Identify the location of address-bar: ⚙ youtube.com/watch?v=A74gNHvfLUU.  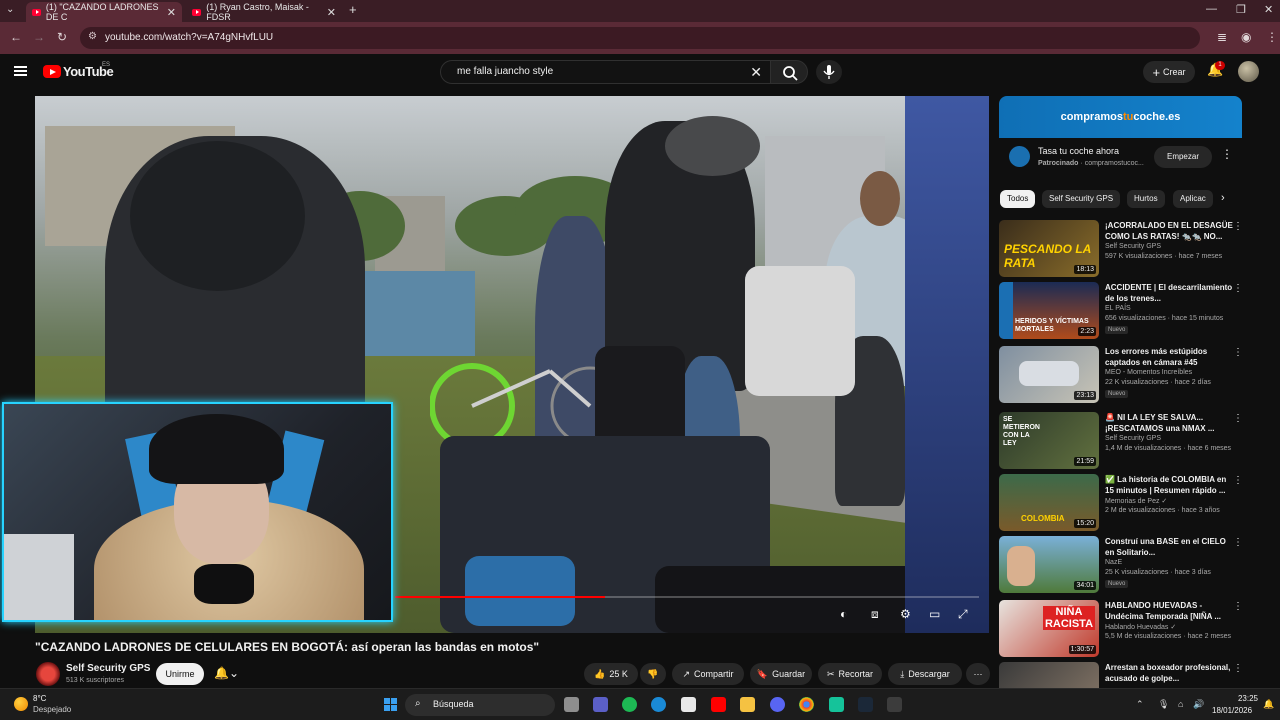
(640, 38).